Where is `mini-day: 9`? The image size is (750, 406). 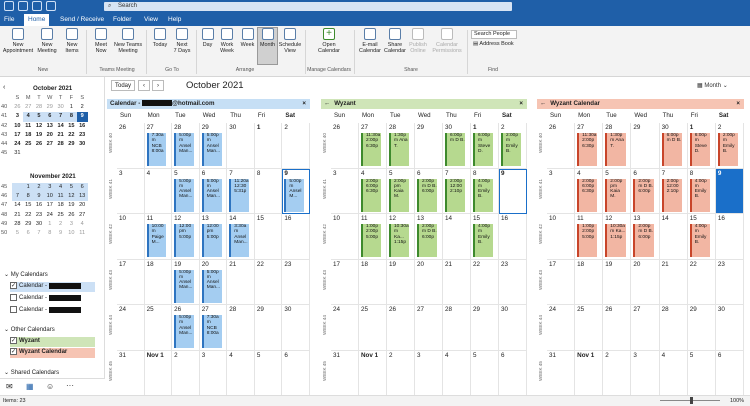 mini-day: 9 is located at coordinates (39, 197).